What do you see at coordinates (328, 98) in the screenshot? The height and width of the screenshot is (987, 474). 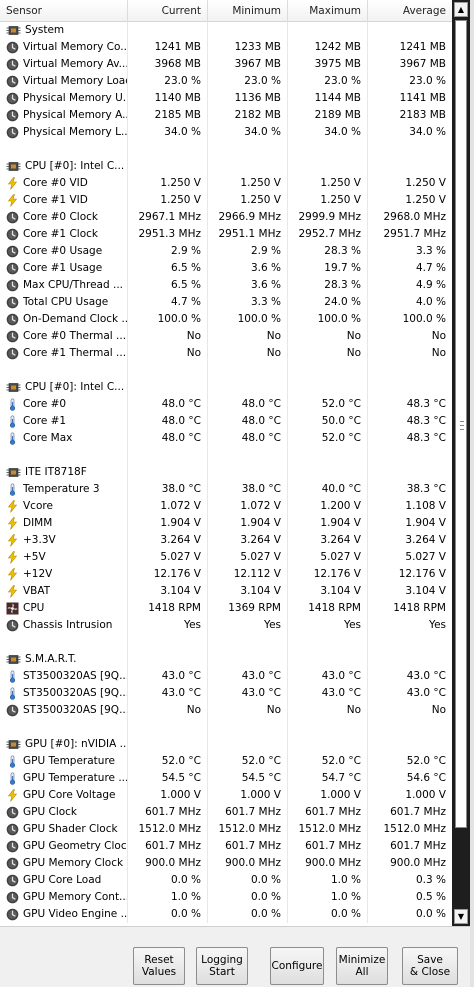 I see `maximum-value: 1144 MB` at bounding box center [328, 98].